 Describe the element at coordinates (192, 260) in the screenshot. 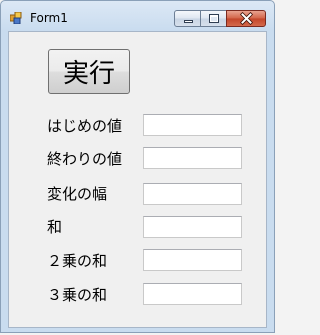

I see `sum-of-squares-output` at that location.